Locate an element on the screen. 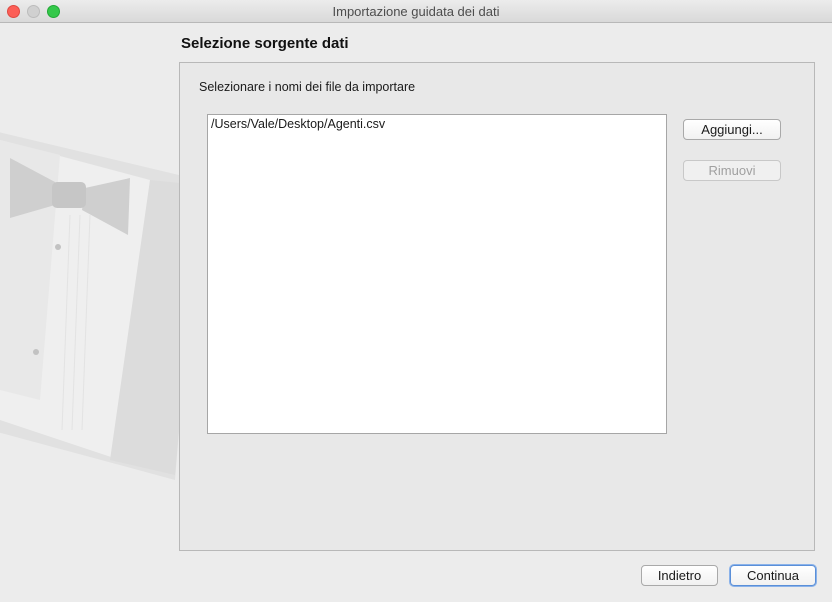 The image size is (832, 602). file-list-item: /Users/Vale/Desktop/Agenti.csv is located at coordinates (298, 124).